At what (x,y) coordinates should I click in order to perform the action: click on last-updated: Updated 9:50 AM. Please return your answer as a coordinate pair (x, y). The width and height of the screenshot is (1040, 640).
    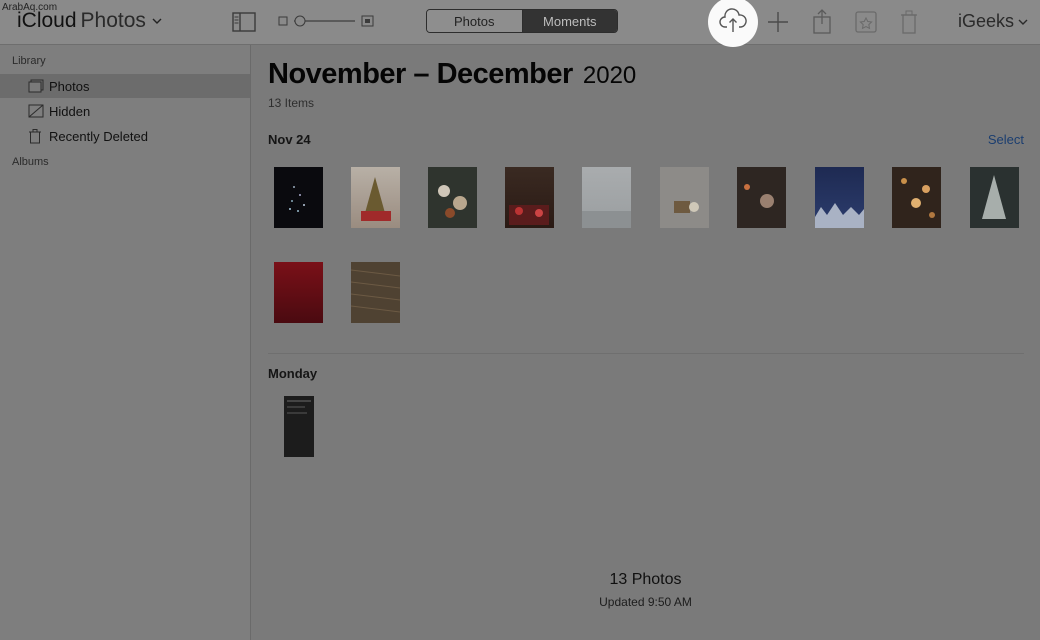
    Looking at the image, I should click on (645, 602).